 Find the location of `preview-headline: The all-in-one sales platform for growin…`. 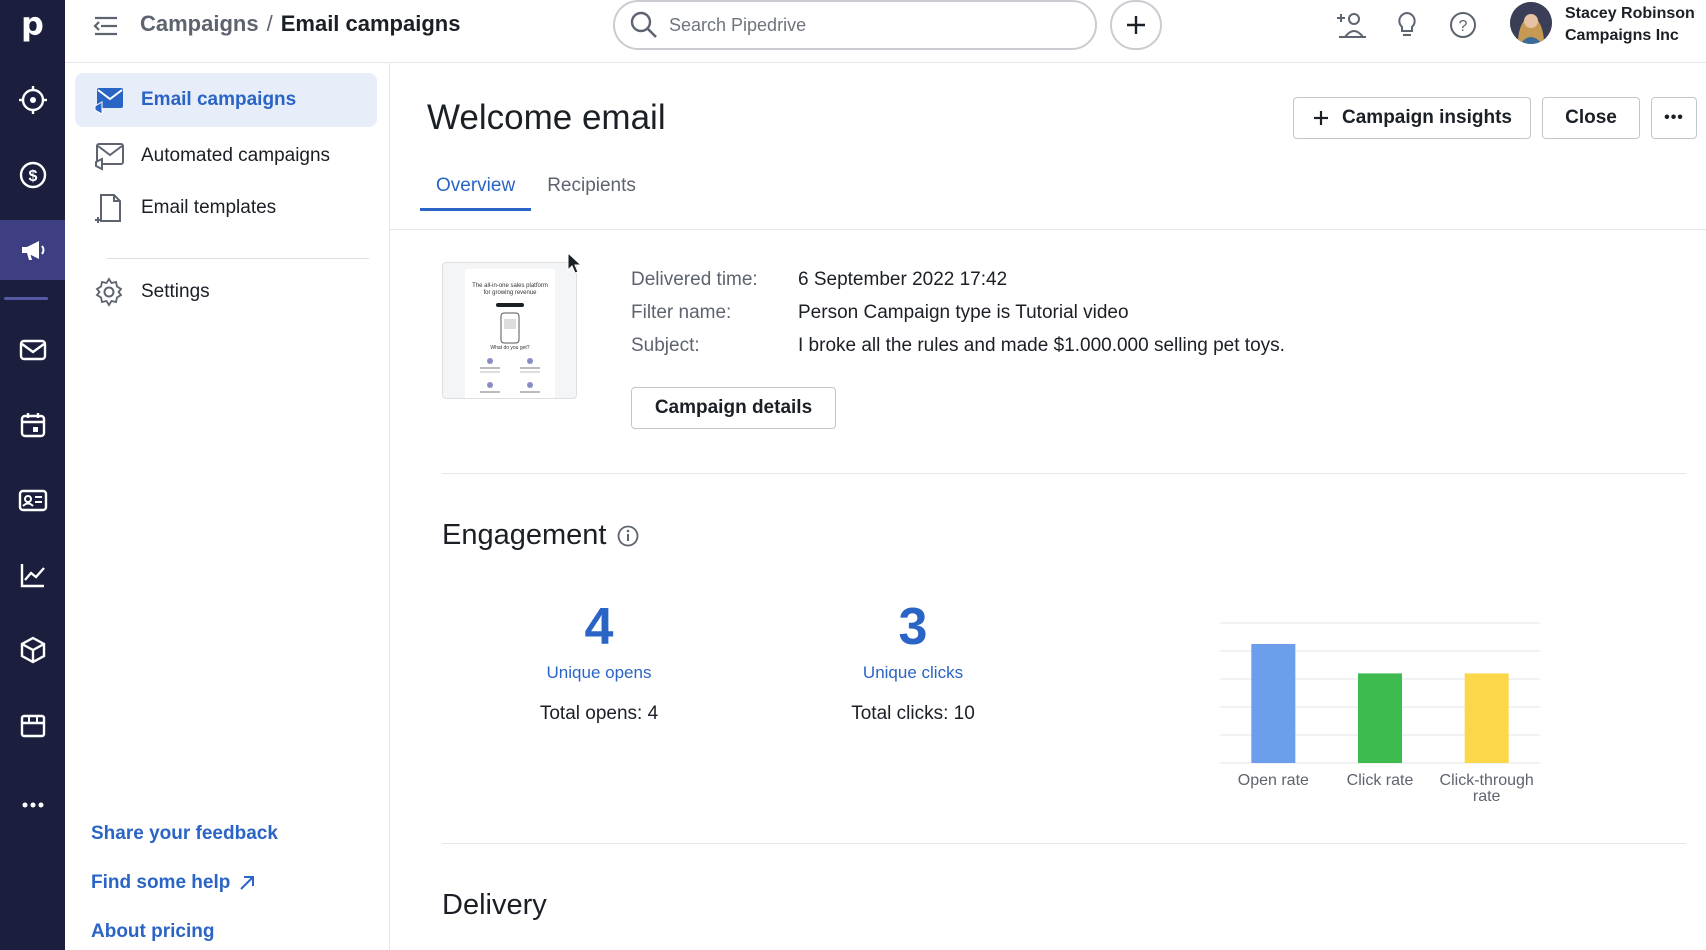

preview-headline: The all-in-one sales platform for growin… is located at coordinates (510, 289).